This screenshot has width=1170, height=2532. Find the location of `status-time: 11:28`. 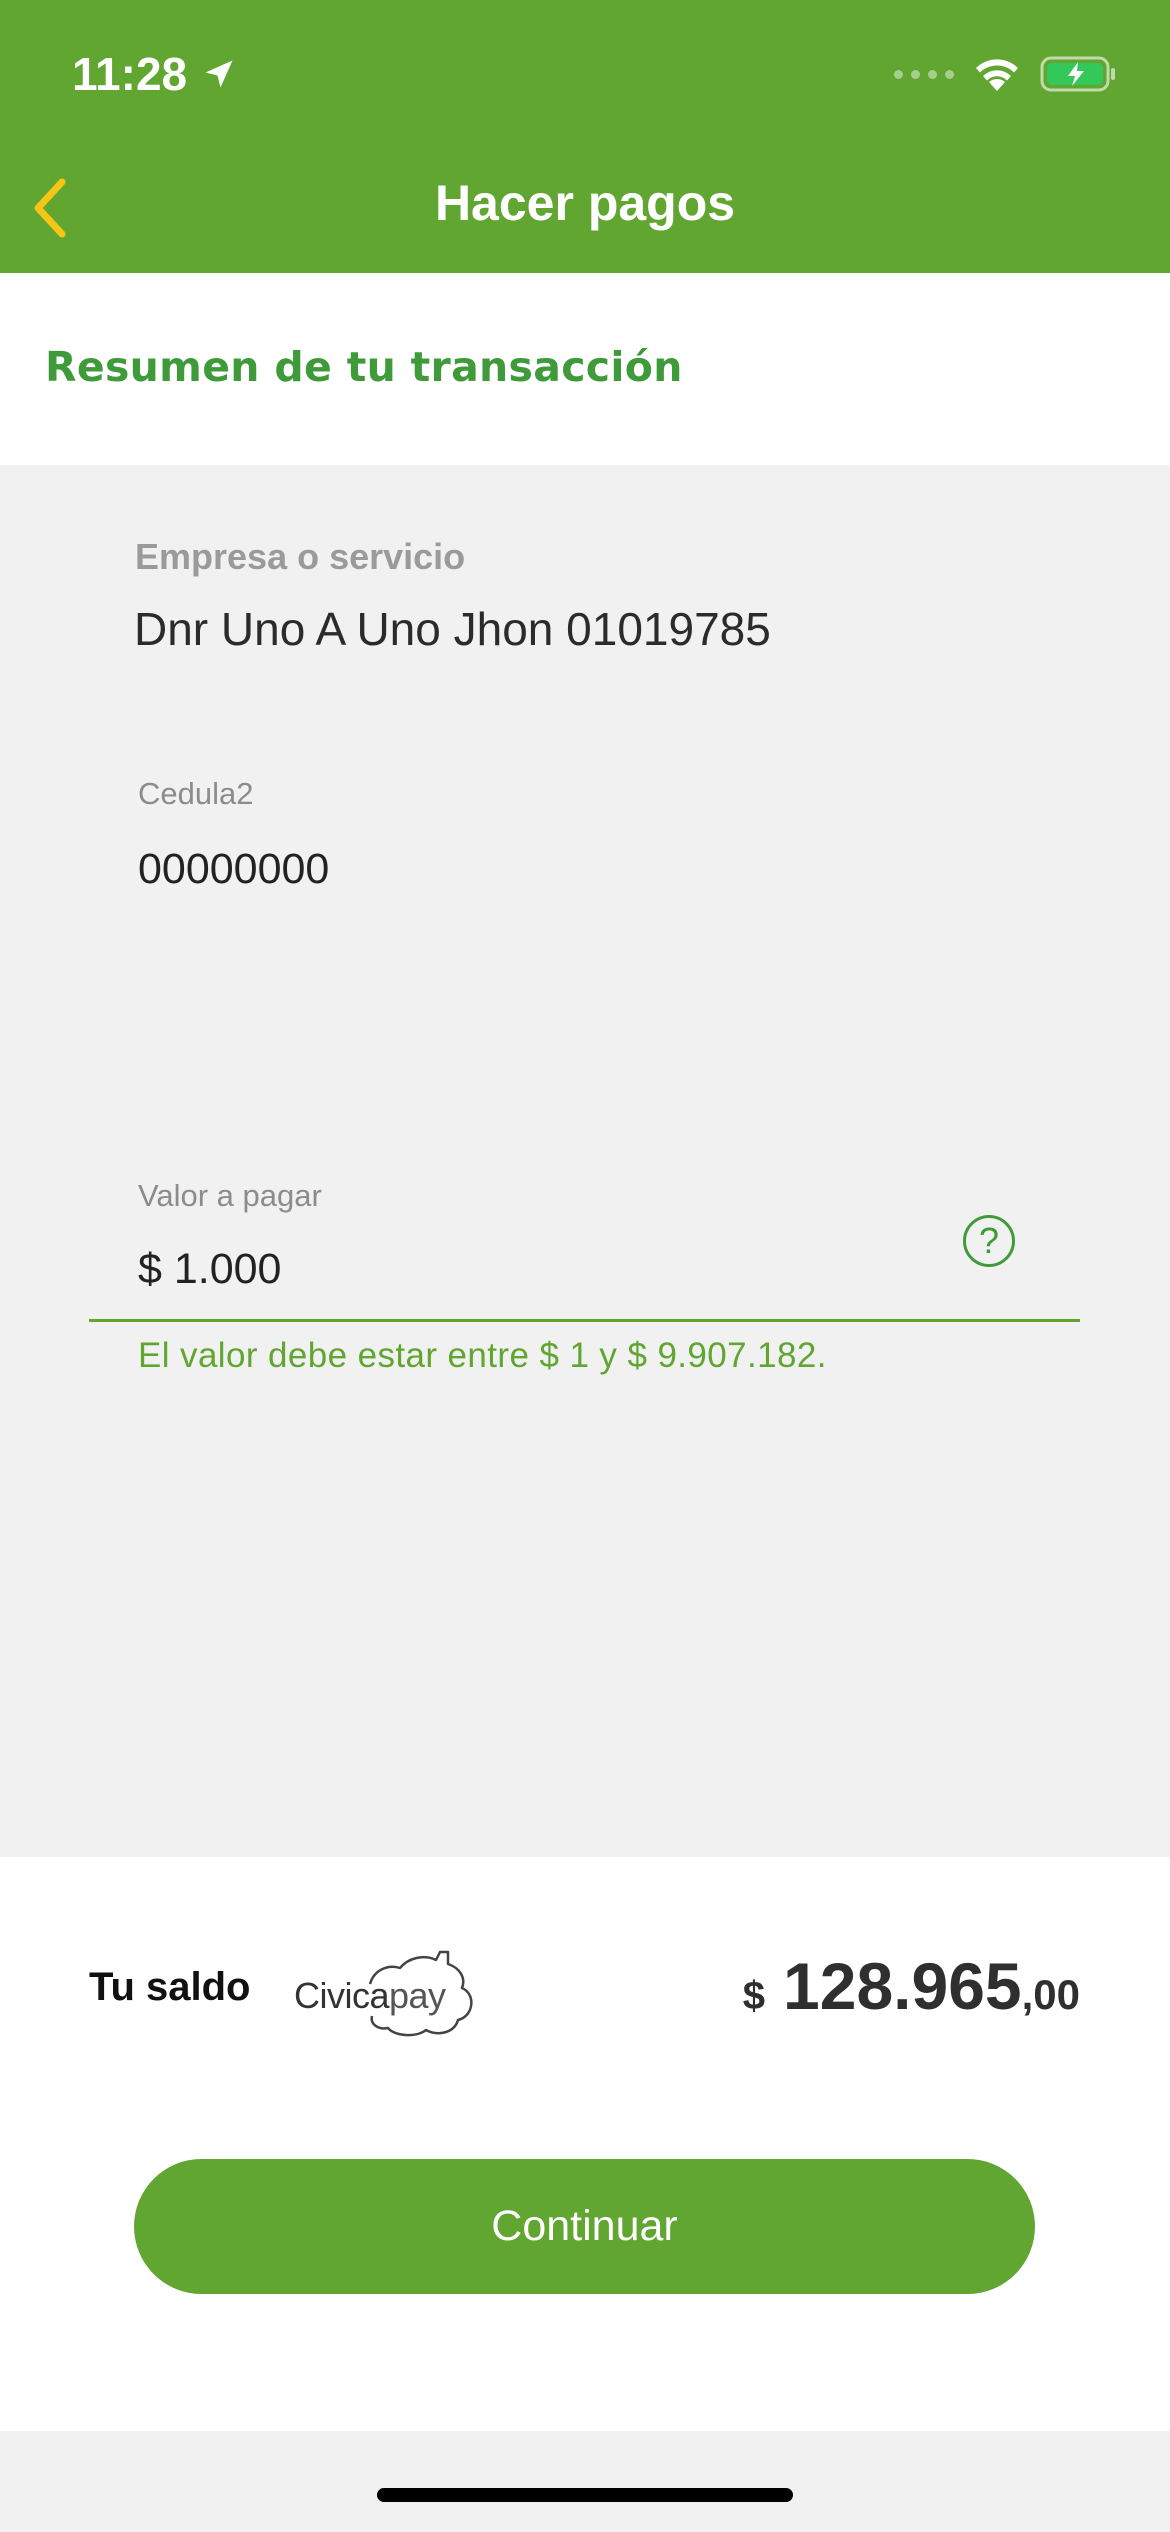

status-time: 11:28 is located at coordinates (154, 74).